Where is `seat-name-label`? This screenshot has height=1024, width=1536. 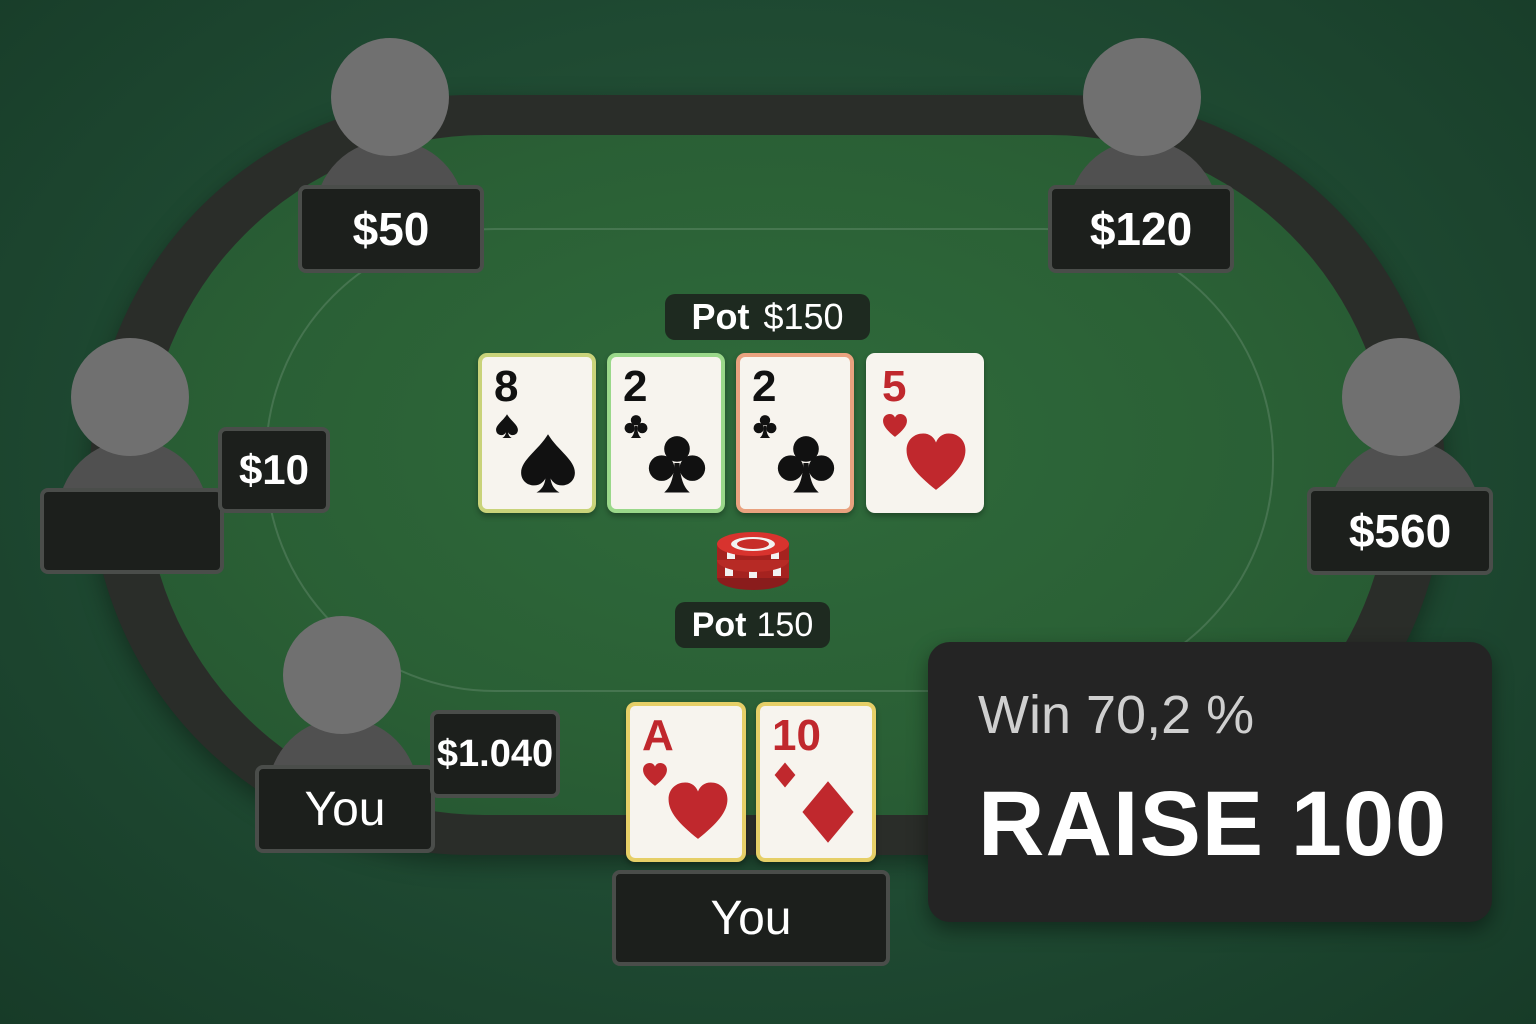 seat-name-label is located at coordinates (132, 531).